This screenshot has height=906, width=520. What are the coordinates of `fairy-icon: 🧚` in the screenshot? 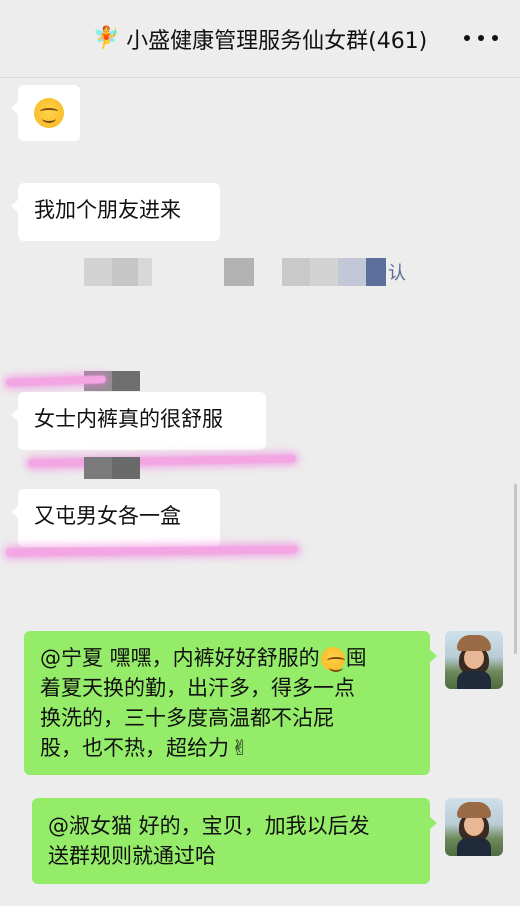 It's located at (106, 38).